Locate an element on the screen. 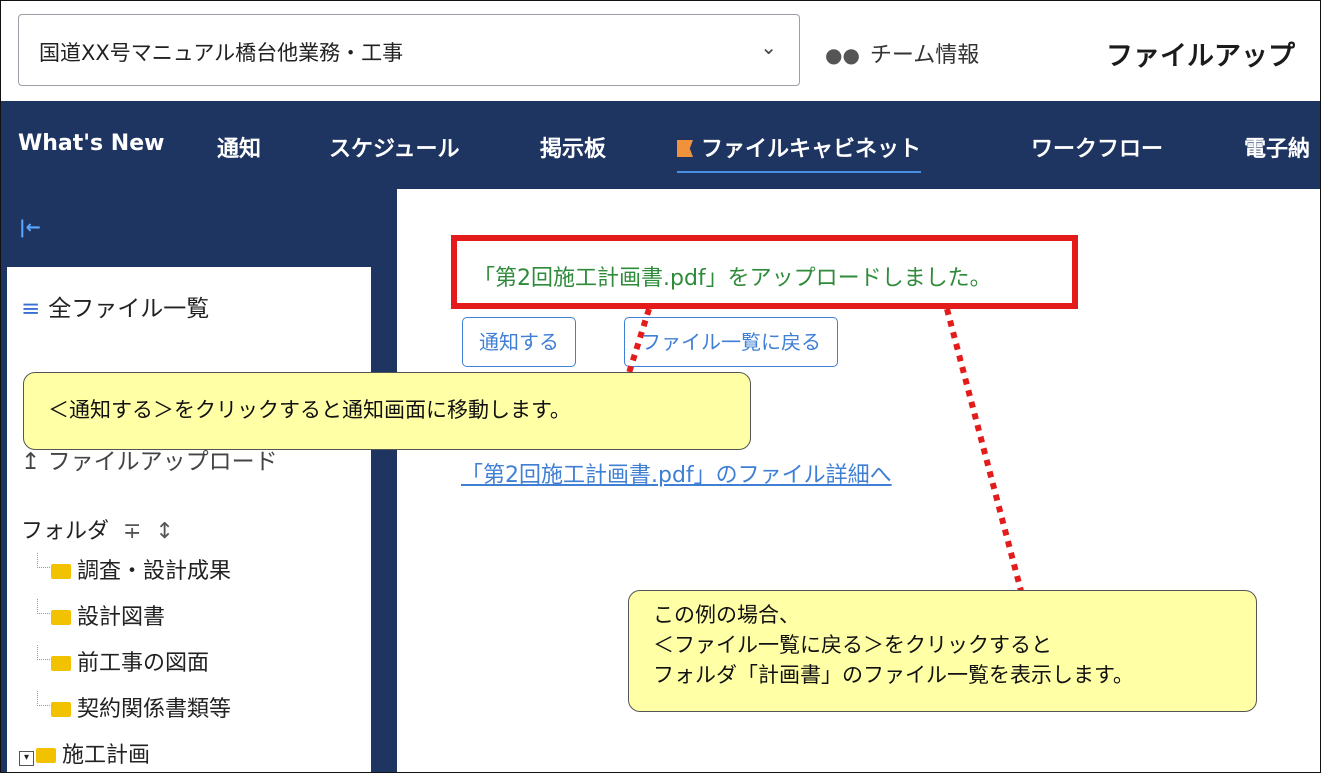 The image size is (1323, 775). callout-back-line3: フォルダ「計画書」のファイル一覧を表示します。 is located at coordinates (893, 675).